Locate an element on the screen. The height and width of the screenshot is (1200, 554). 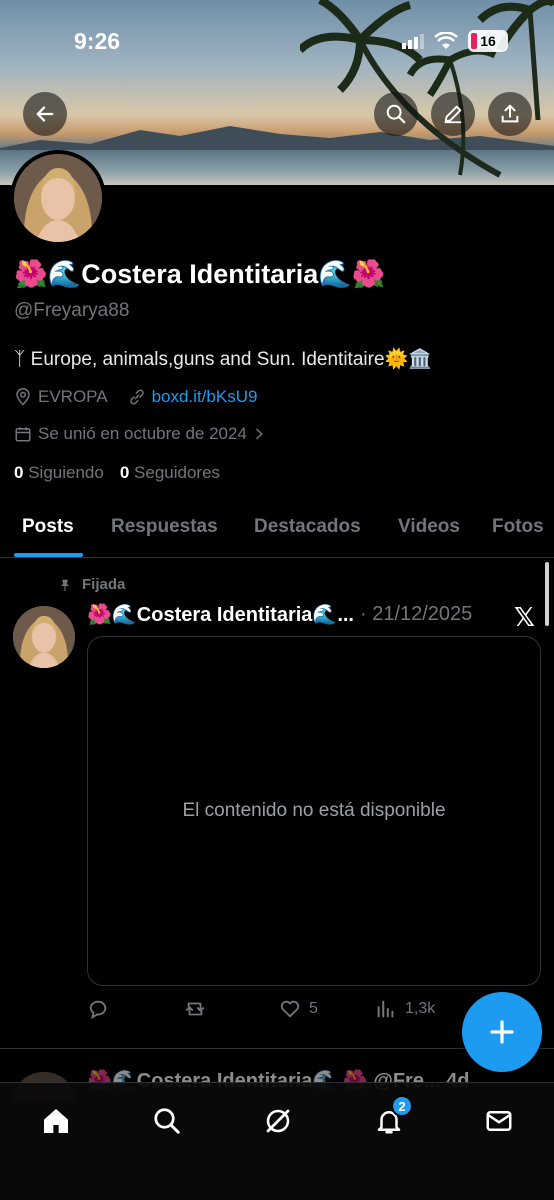
edit-profile-button is located at coordinates (453, 114).